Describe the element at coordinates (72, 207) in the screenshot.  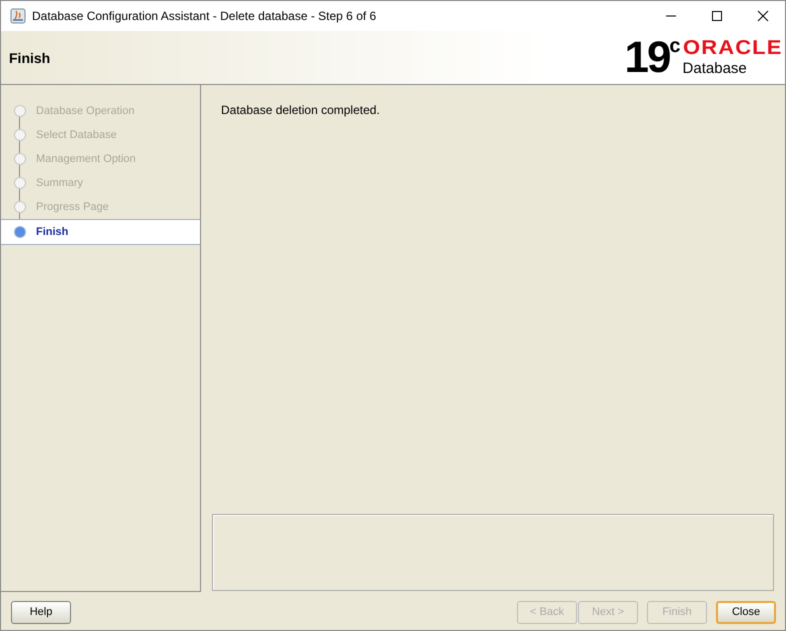
I see `step-label: Progress Page` at that location.